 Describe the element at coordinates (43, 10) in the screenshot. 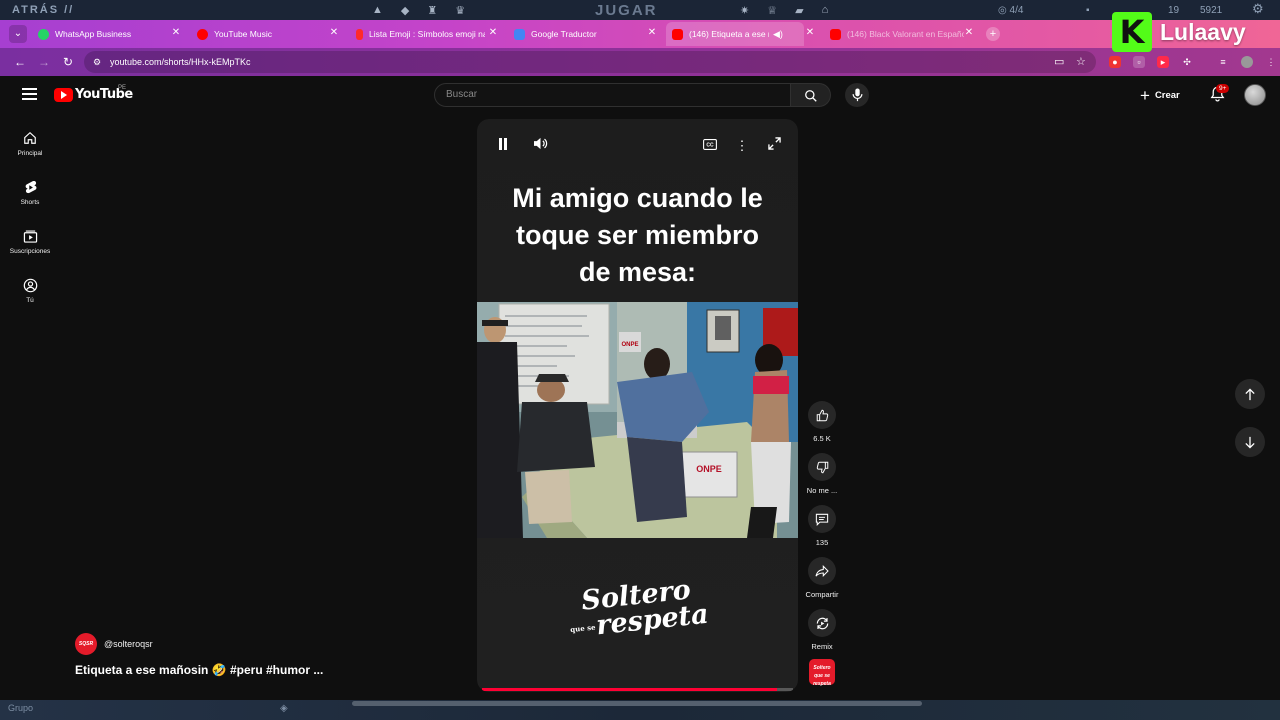

I see `overlay-back-label: ATRÁS //` at that location.